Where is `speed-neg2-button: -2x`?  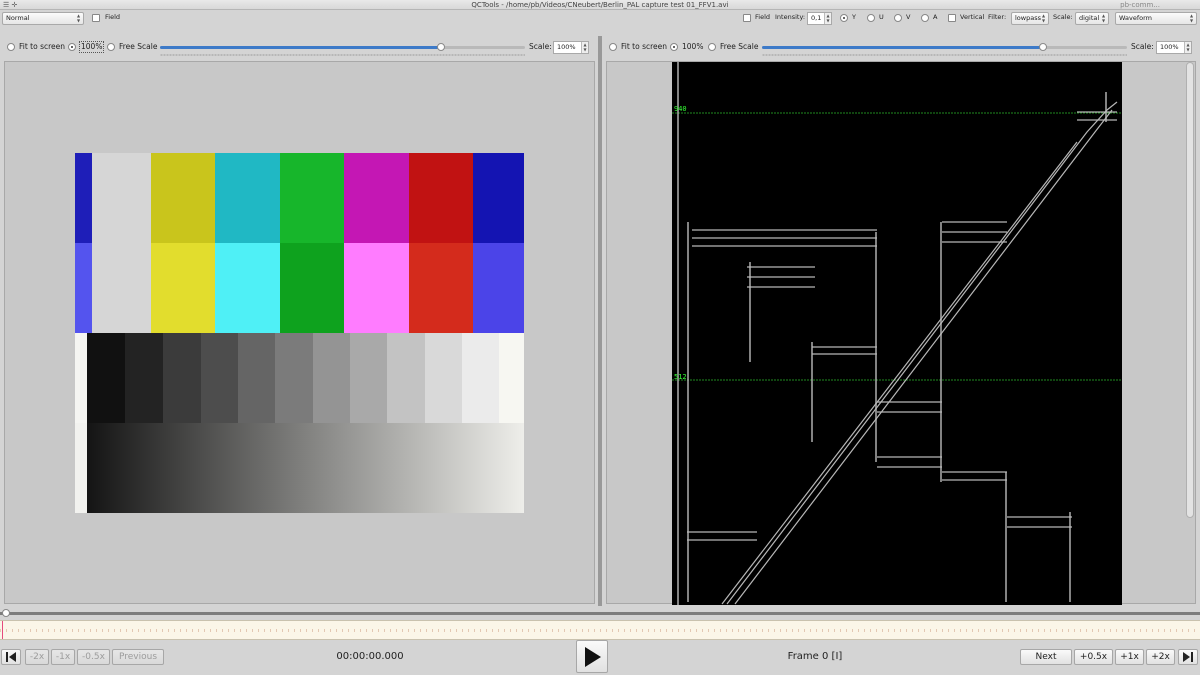
speed-neg2-button: -2x is located at coordinates (37, 657).